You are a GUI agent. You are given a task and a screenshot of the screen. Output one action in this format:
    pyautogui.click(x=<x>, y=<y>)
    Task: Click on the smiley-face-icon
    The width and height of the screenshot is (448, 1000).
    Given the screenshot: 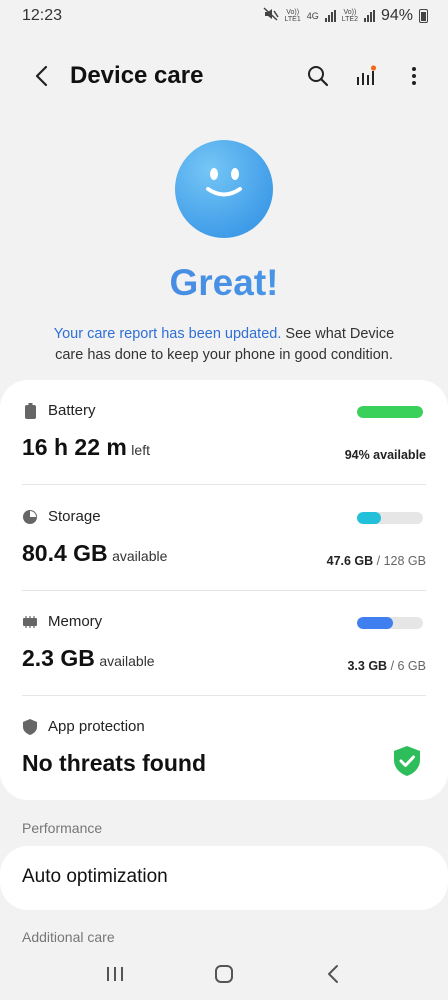 What is the action you would take?
    pyautogui.click(x=224, y=189)
    